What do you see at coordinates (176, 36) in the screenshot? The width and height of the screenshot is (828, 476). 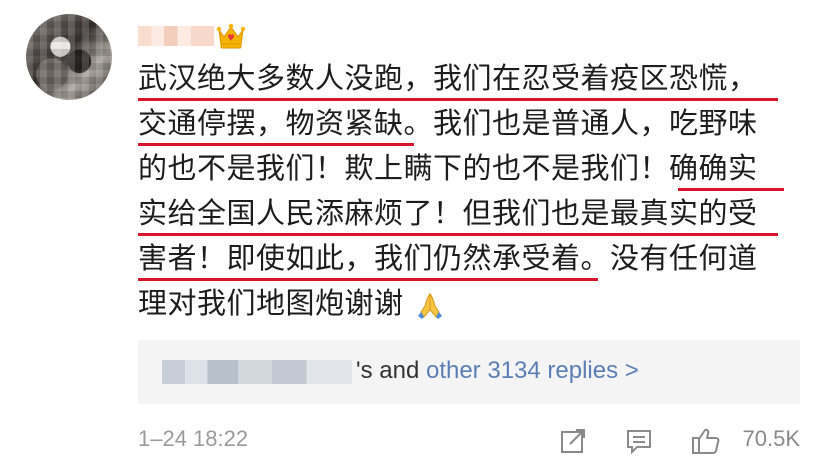 I see `username` at bounding box center [176, 36].